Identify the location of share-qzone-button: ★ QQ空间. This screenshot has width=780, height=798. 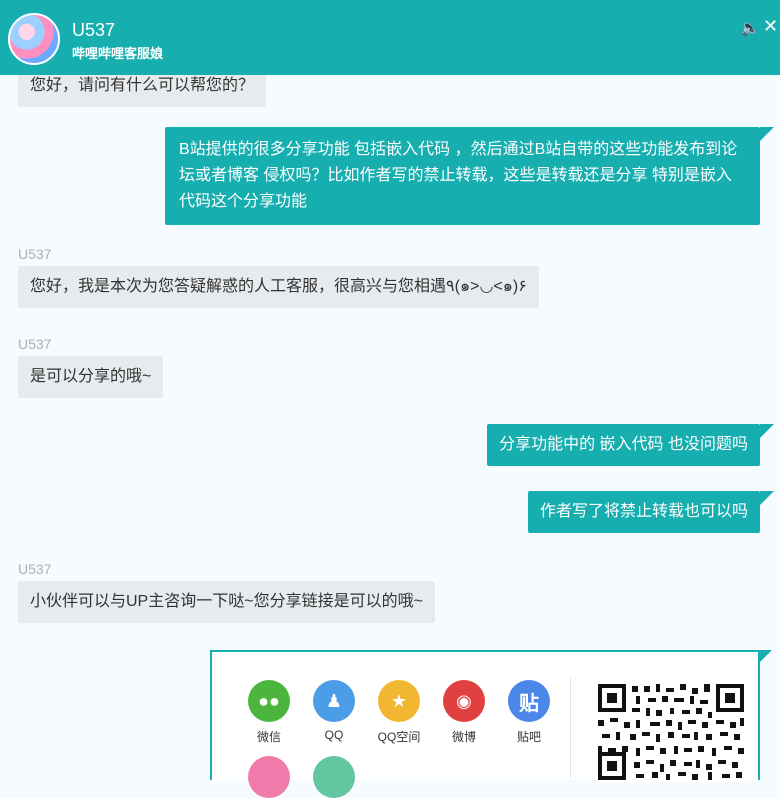
(399, 712).